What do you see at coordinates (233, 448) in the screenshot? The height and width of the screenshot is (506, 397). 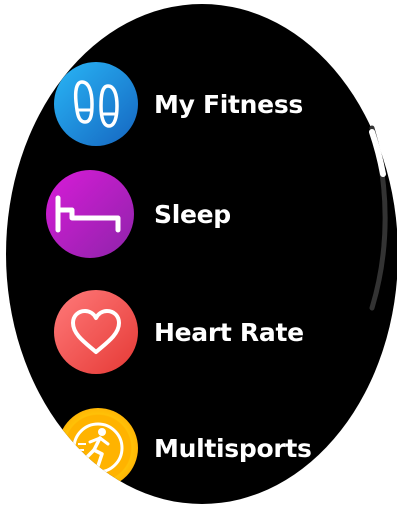 I see `menu-label-multisports: Multisports` at bounding box center [233, 448].